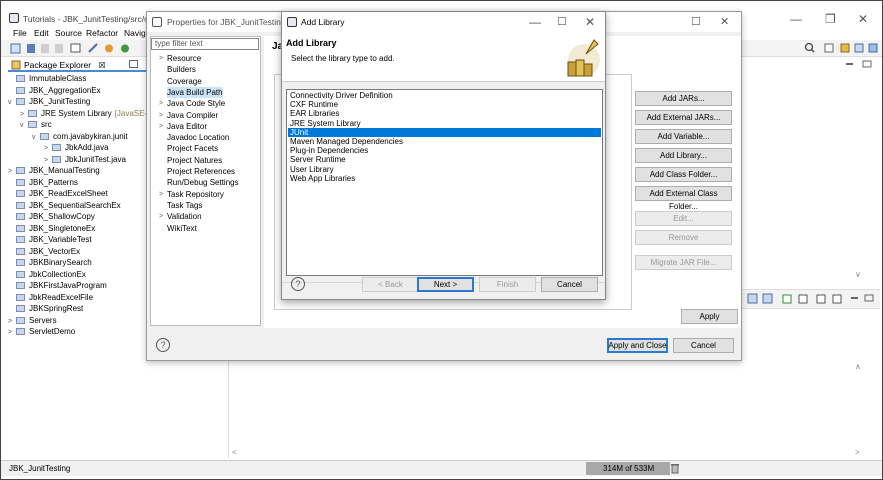 Image resolution: width=883 pixels, height=480 pixels. Describe the element at coordinates (724, 21) in the screenshot. I see `properties-close-icon: ✕` at that location.